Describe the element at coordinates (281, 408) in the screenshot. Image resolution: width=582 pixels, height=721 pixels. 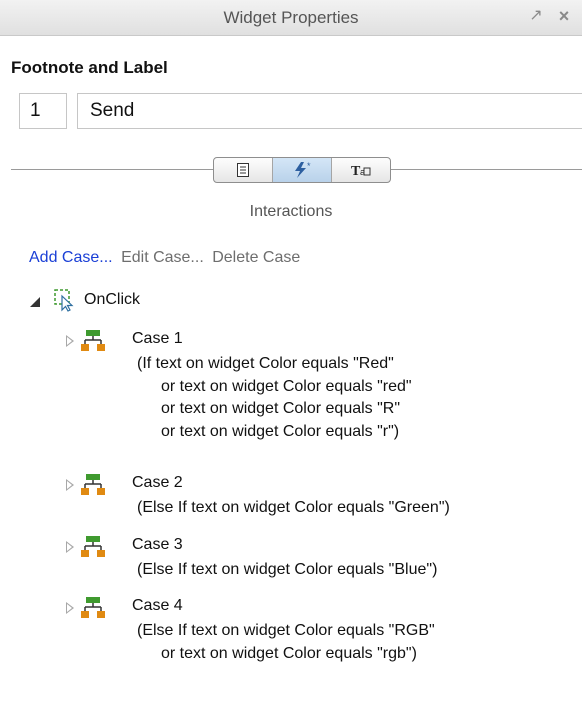
I see `case-1-condition: or text on widget Color equals "R"` at that location.